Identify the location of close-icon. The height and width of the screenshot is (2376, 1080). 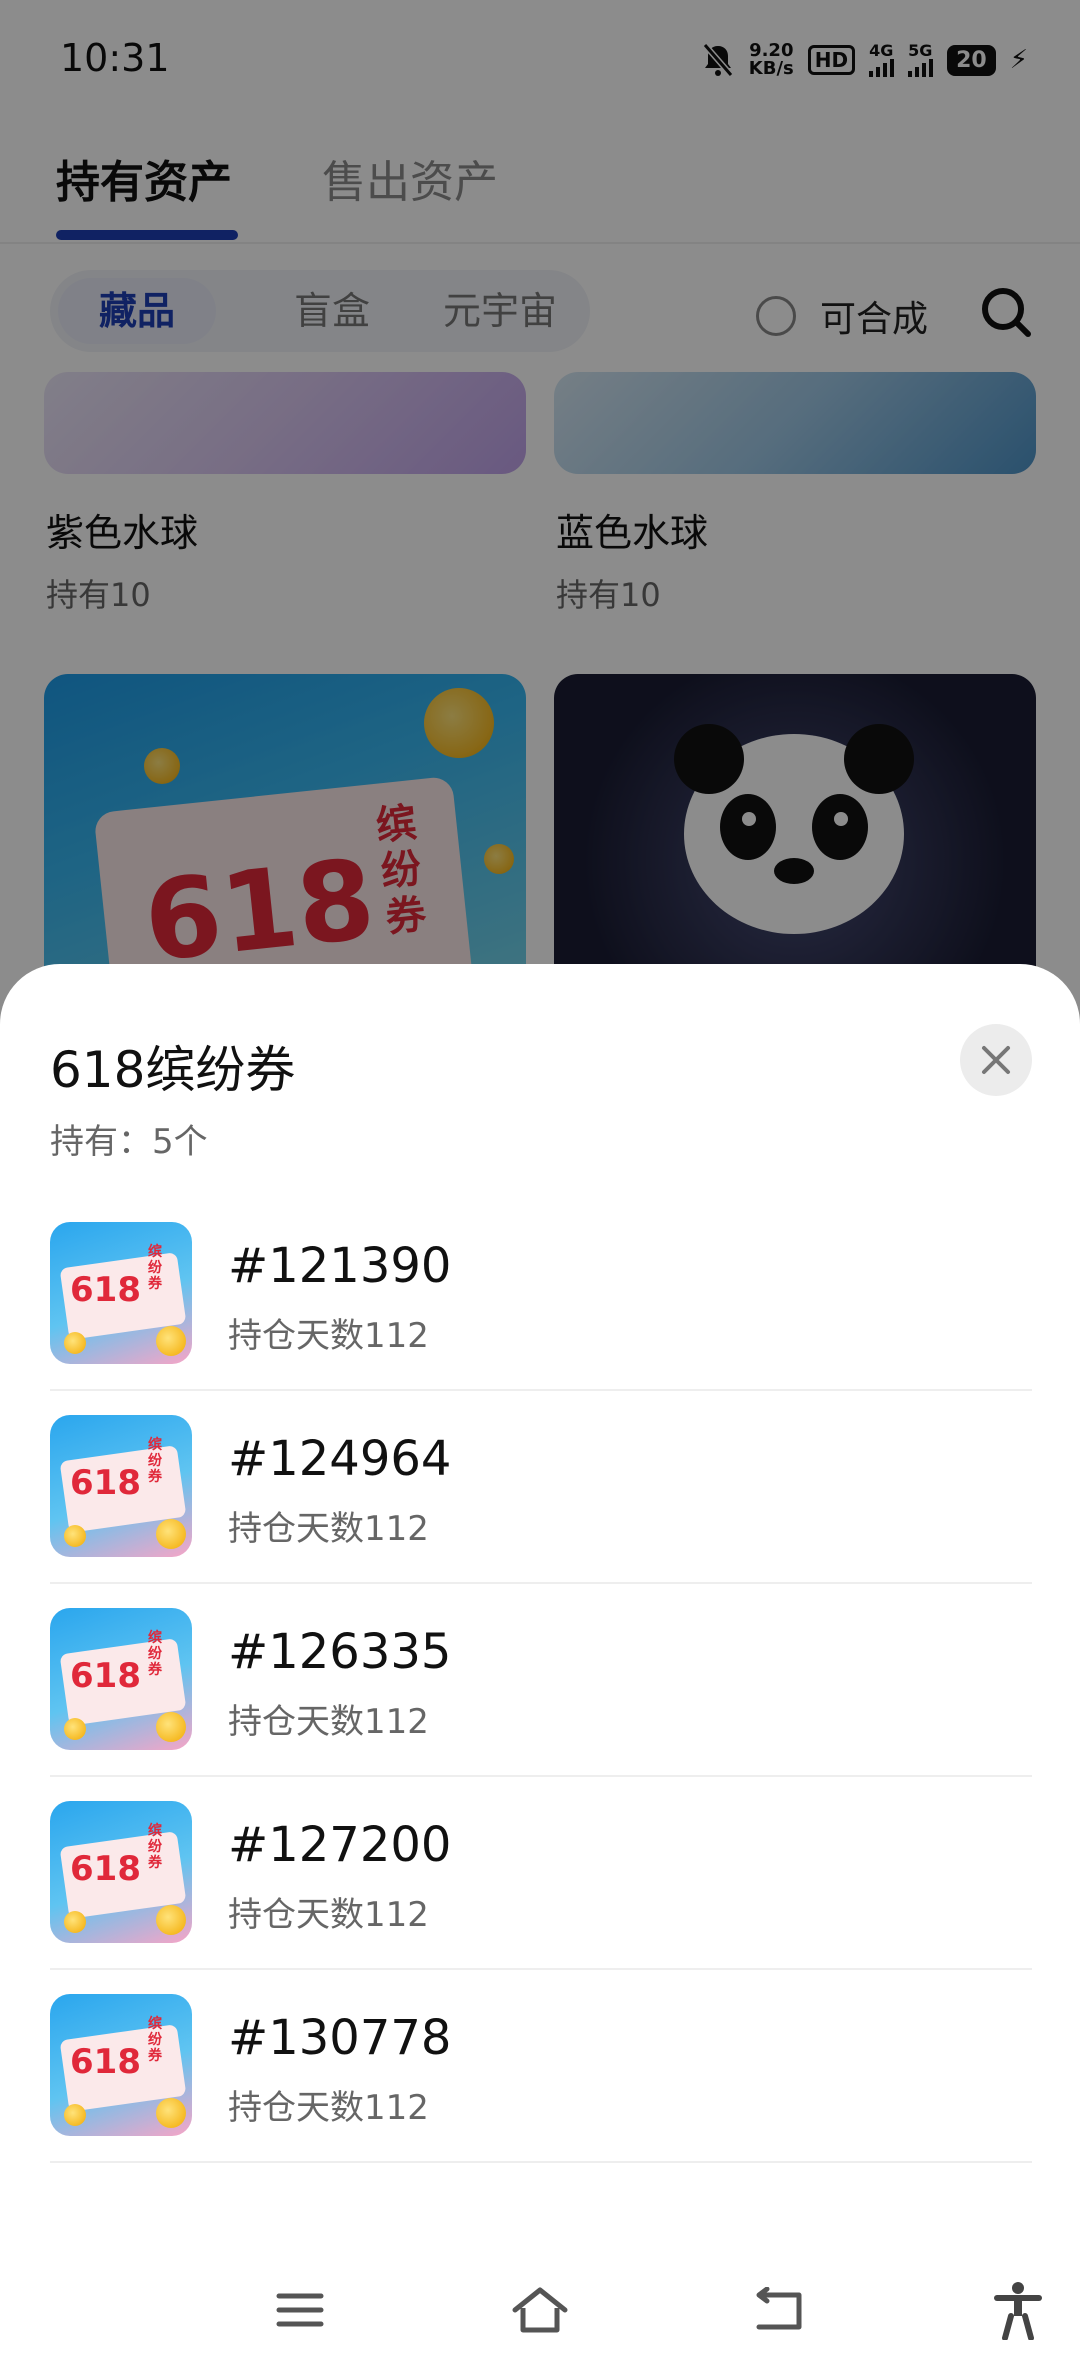
(996, 1060).